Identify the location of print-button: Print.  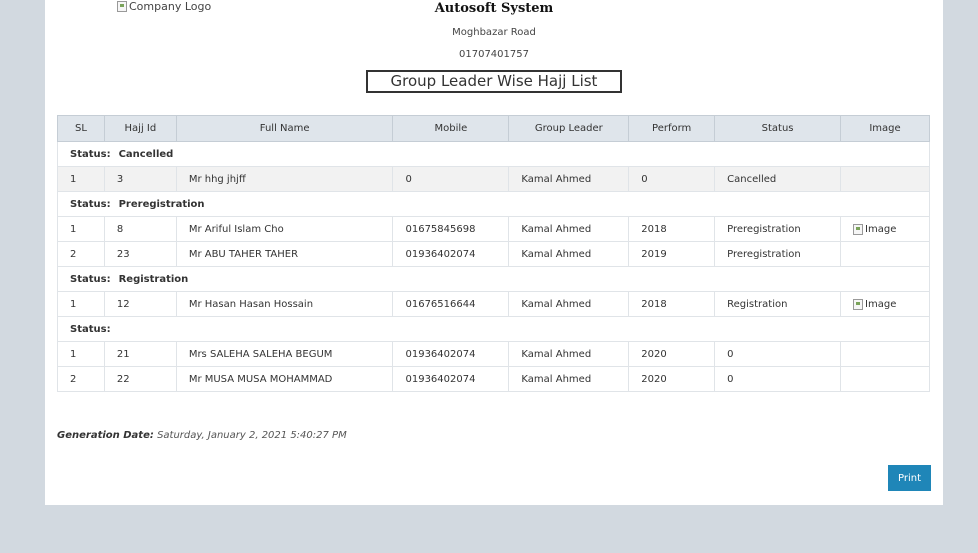
(909, 478).